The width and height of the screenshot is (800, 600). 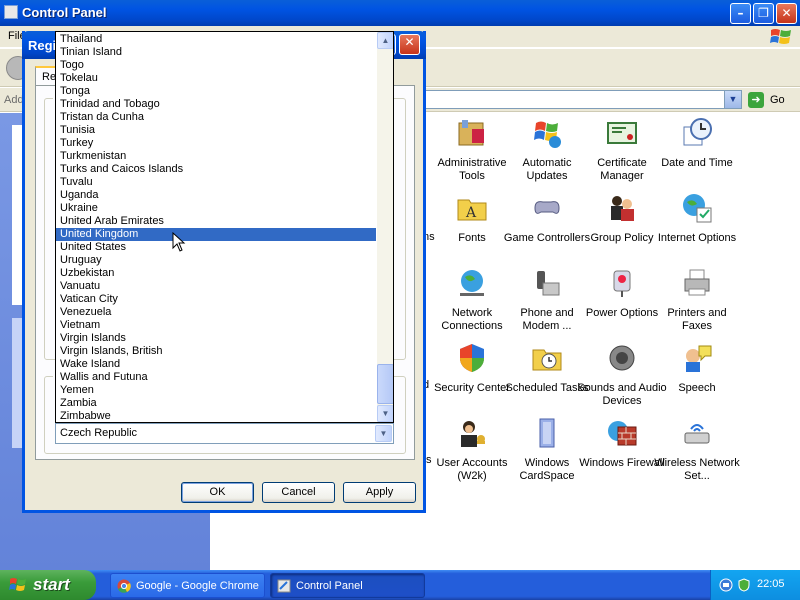 I want to click on admin-tools-icon, so click(x=471, y=133).